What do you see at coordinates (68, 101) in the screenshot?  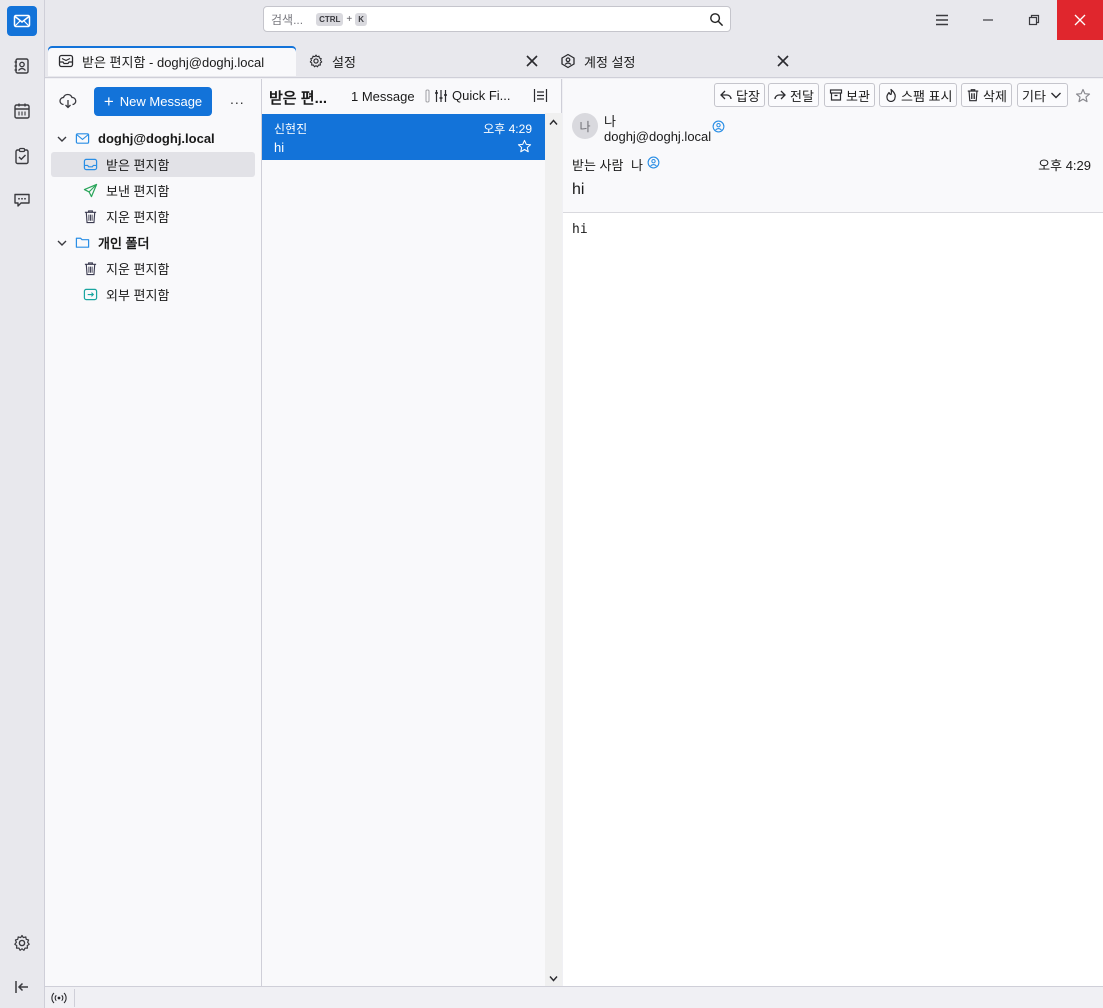 I see `get-messages-icon` at bounding box center [68, 101].